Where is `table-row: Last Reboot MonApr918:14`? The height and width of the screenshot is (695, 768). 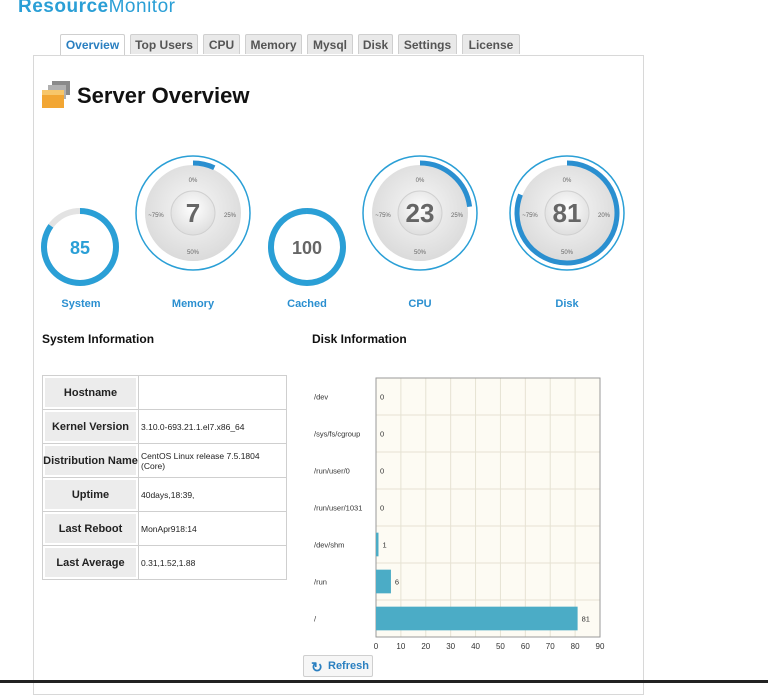
table-row: Last Reboot MonApr918:14 is located at coordinates (164, 528).